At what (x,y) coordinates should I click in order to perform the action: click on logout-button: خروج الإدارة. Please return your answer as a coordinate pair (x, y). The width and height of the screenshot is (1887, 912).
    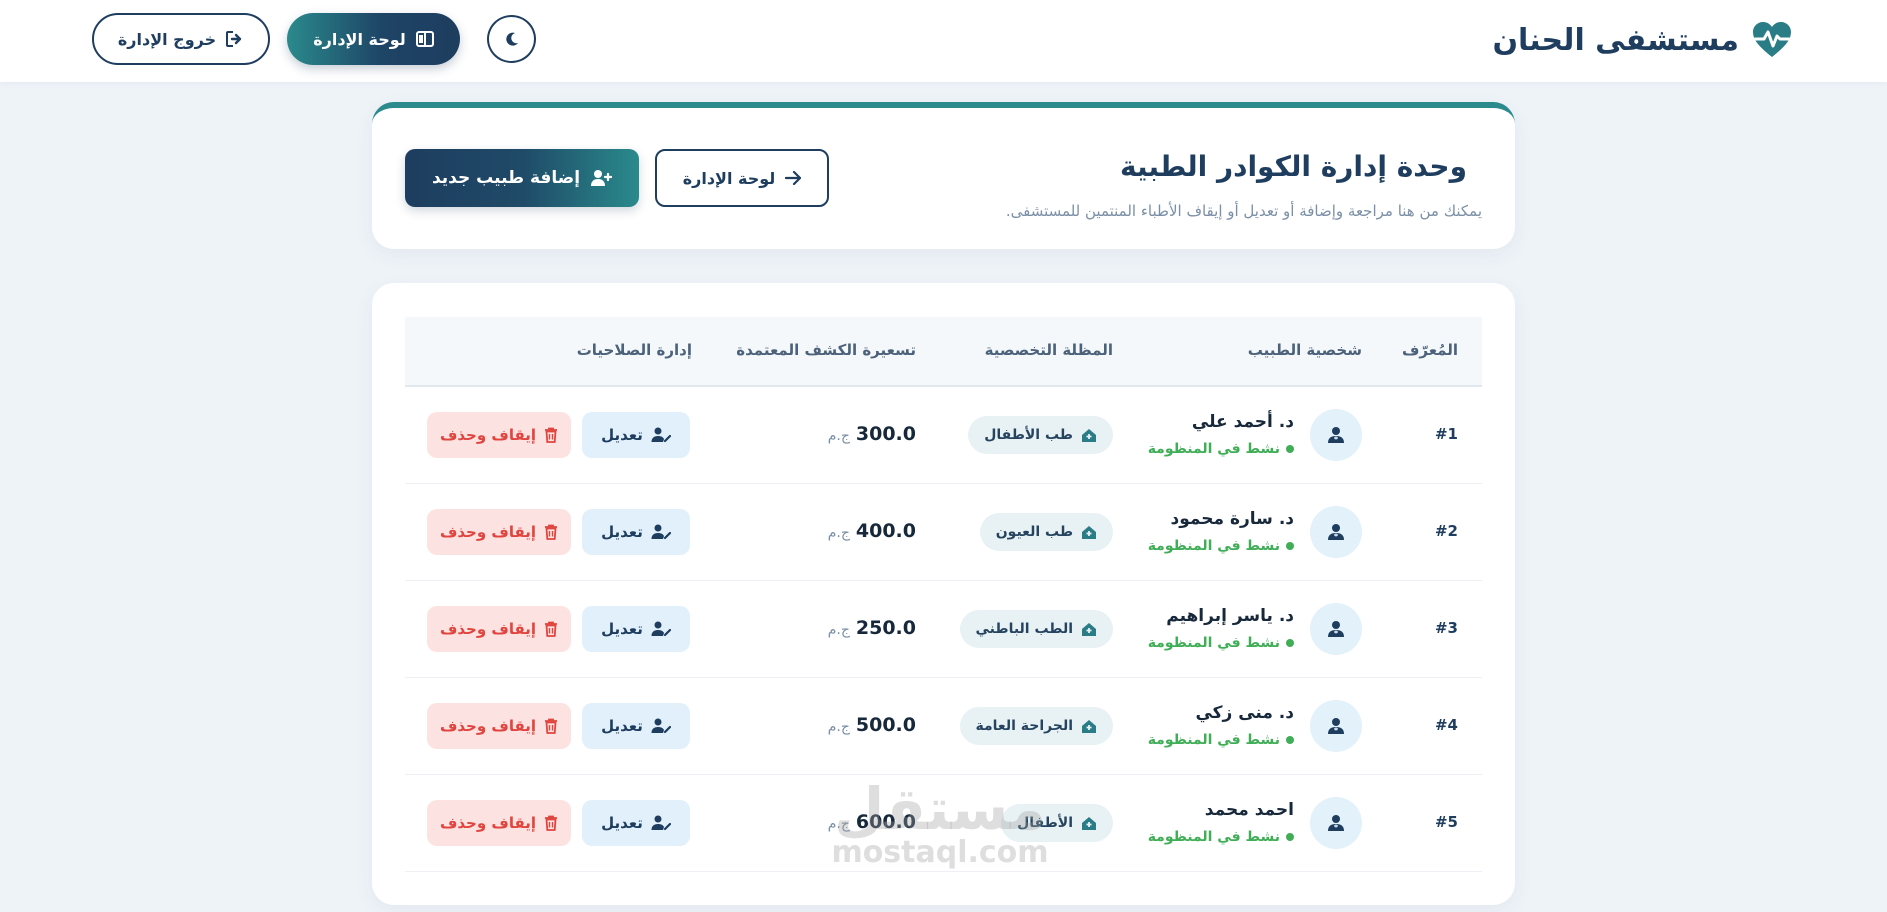
    Looking at the image, I should click on (181, 39).